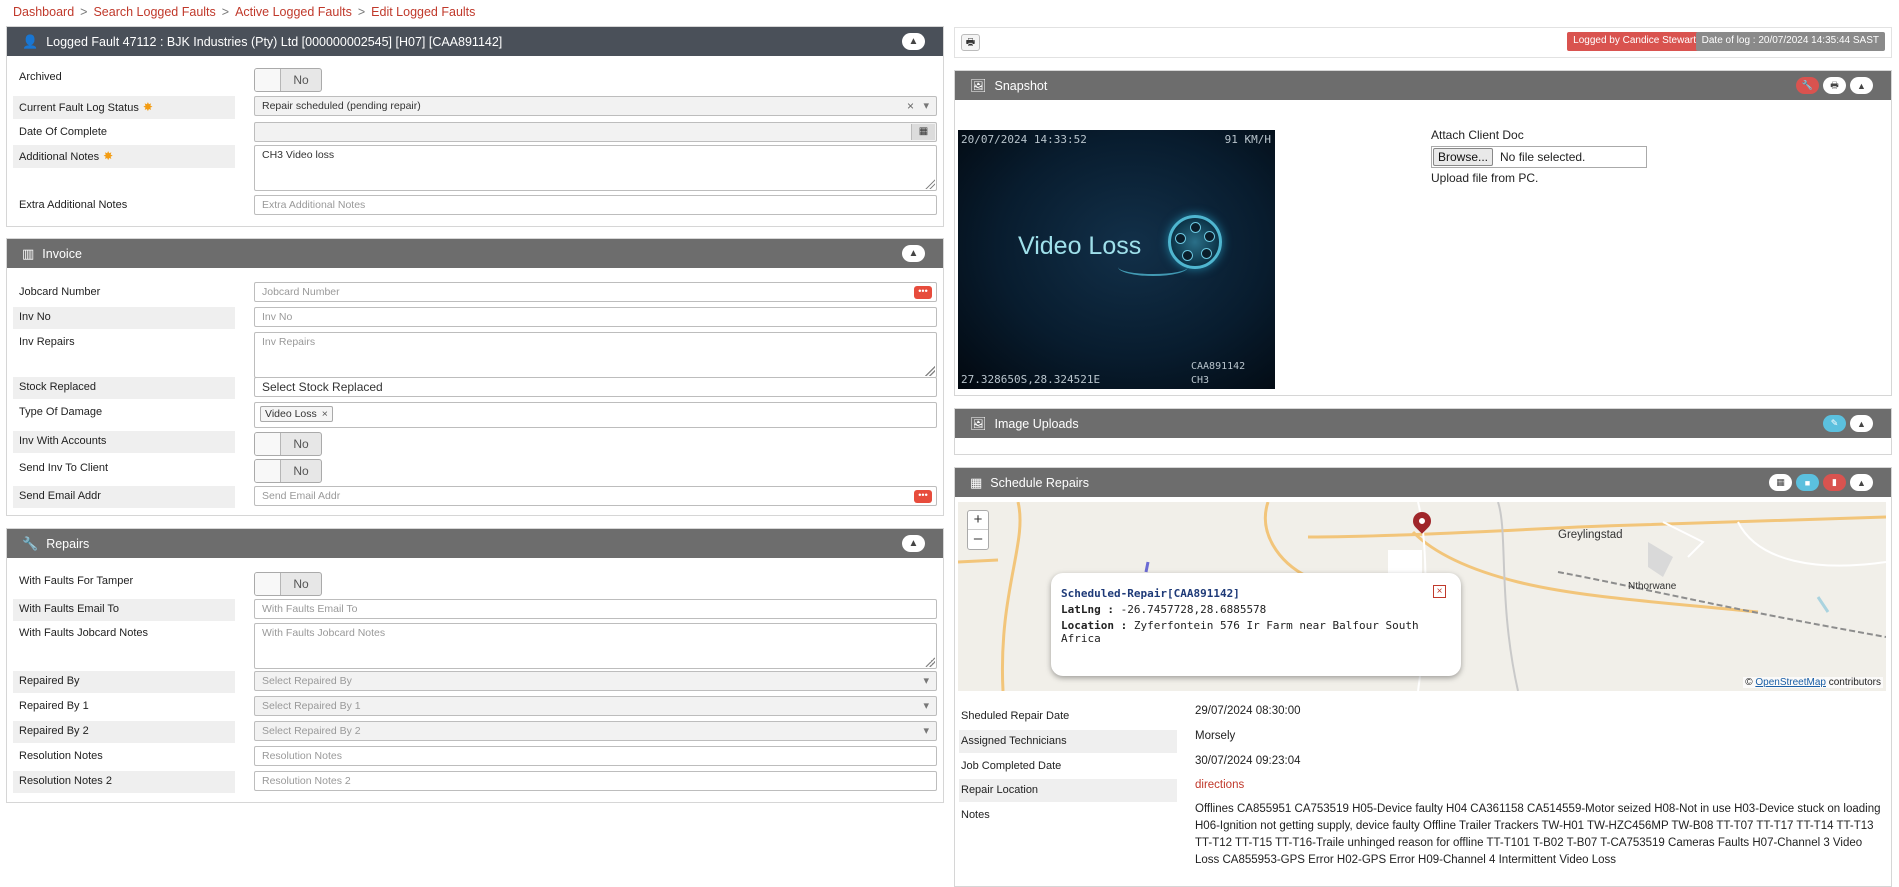 The width and height of the screenshot is (1899, 887). What do you see at coordinates (595, 706) in the screenshot?
I see `repaired-by-1-select: Select Repaired By 1` at bounding box center [595, 706].